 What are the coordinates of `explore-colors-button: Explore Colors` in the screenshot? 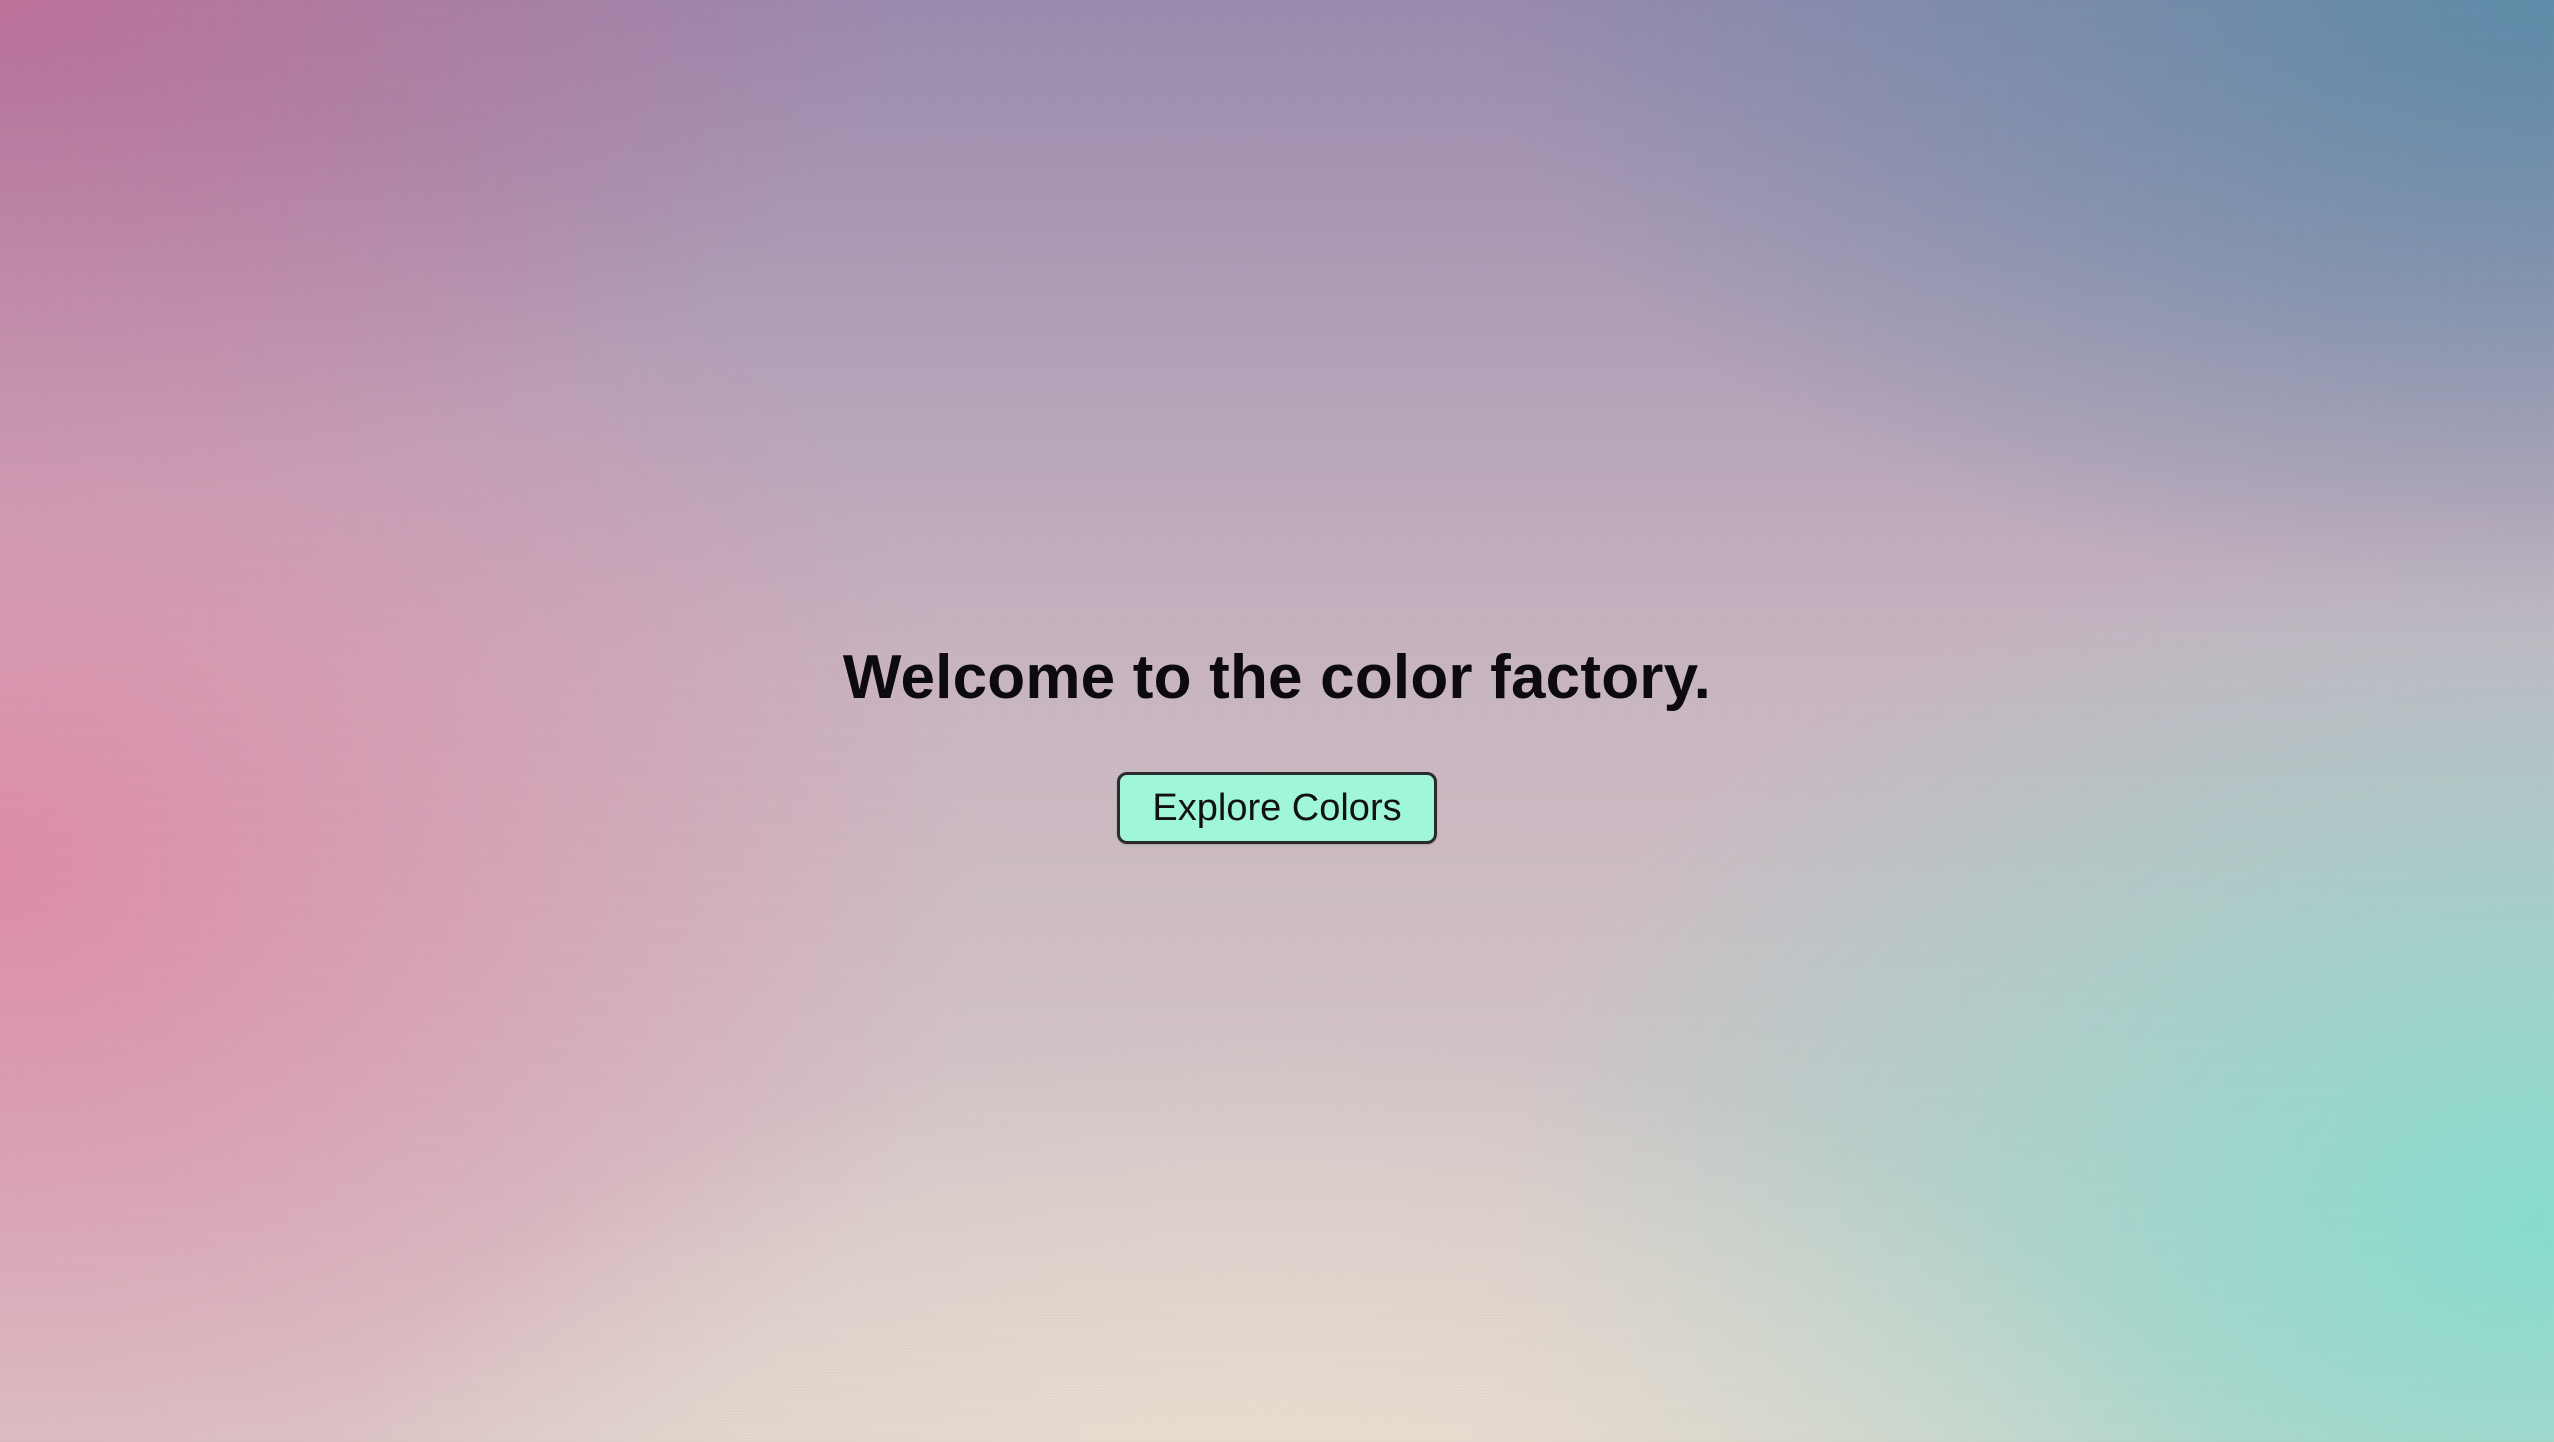 It's located at (1277, 808).